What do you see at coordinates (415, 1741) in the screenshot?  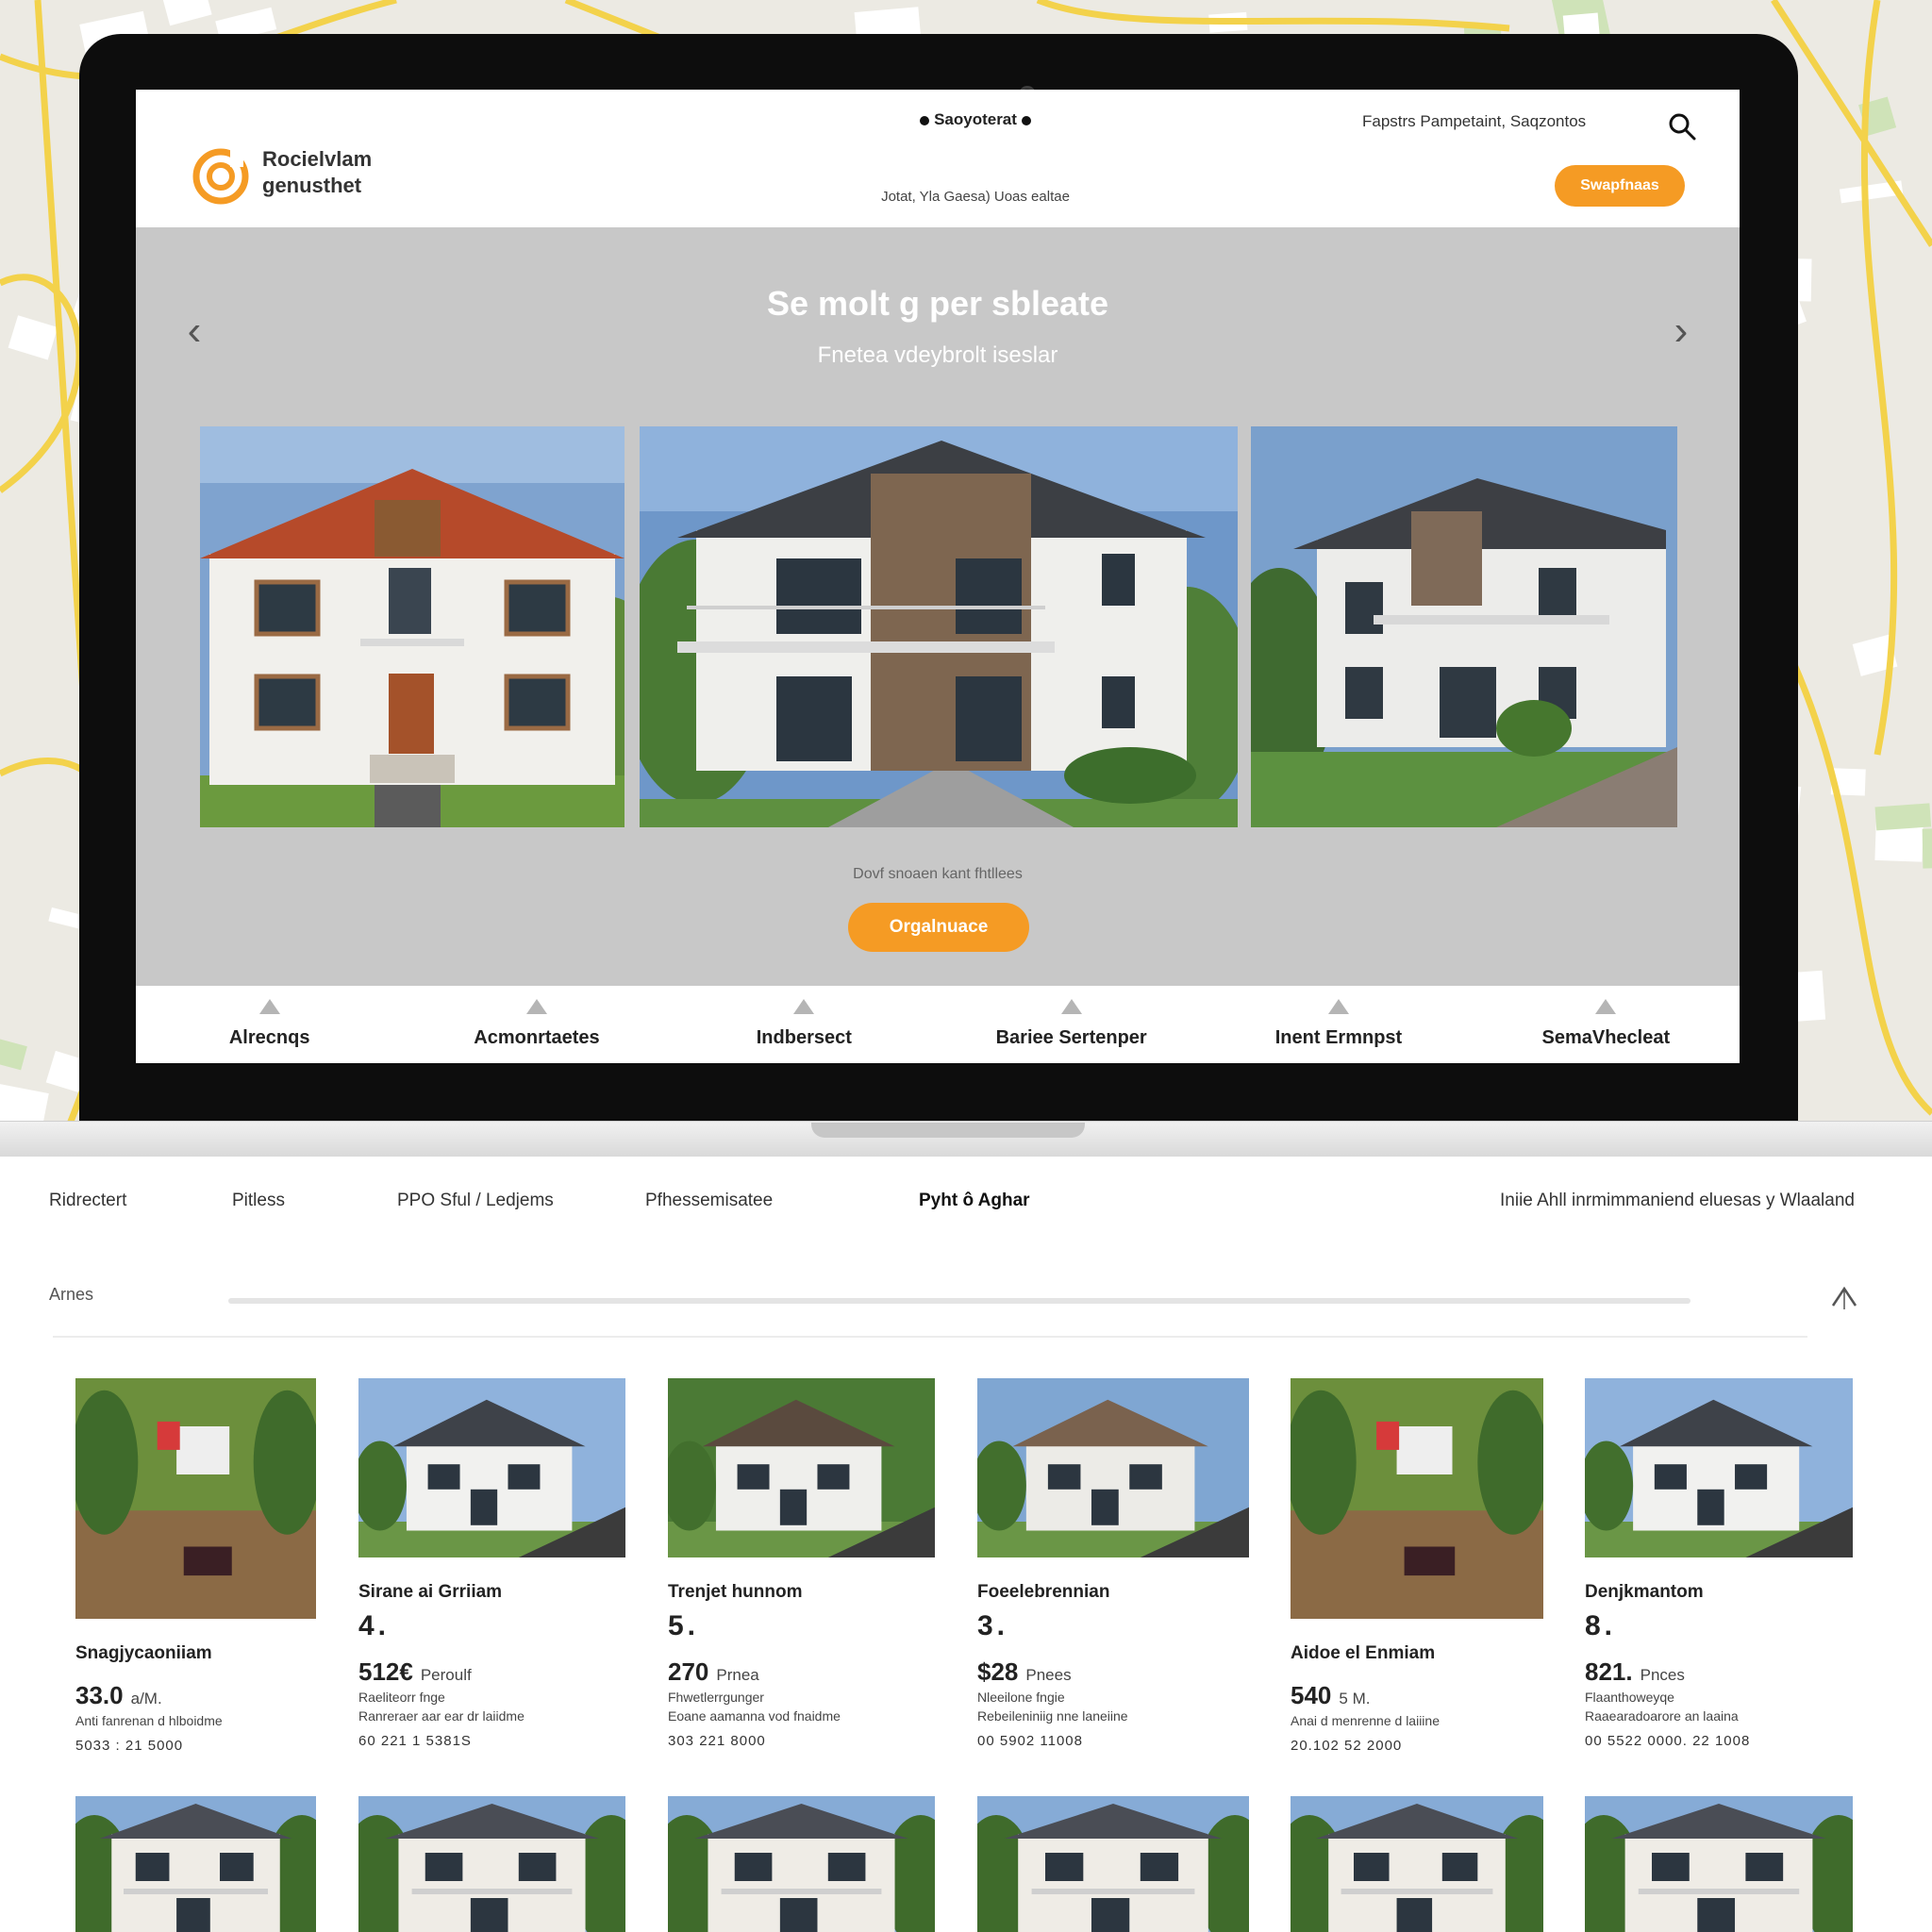 I see `listing-meta: 60 221 1 5381S` at bounding box center [415, 1741].